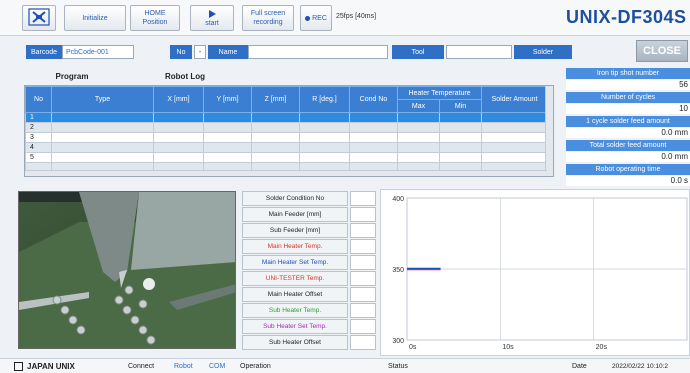 This screenshot has height=373, width=690. Describe the element at coordinates (628, 97) in the screenshot. I see `cycles-label: Number of cycles` at that location.